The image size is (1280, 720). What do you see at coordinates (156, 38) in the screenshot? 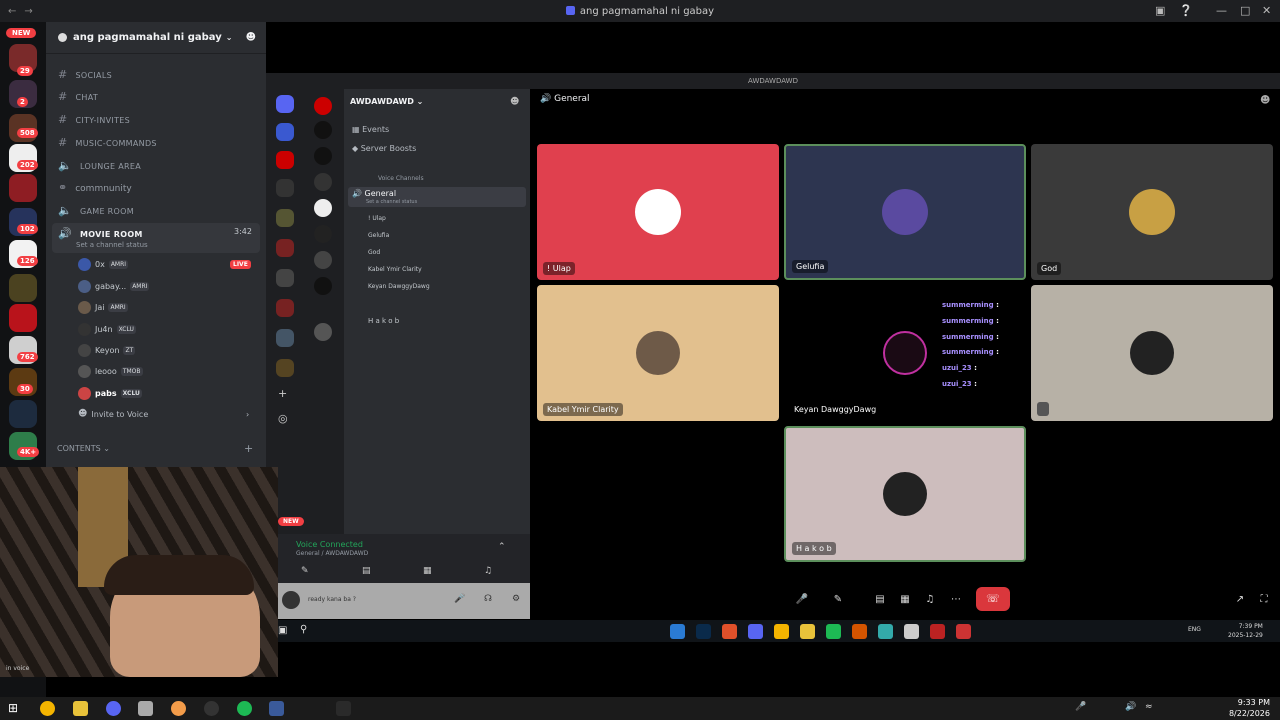
I see `server-header: ang pagmamahal ni gabay ⌄ ☻` at bounding box center [156, 38].